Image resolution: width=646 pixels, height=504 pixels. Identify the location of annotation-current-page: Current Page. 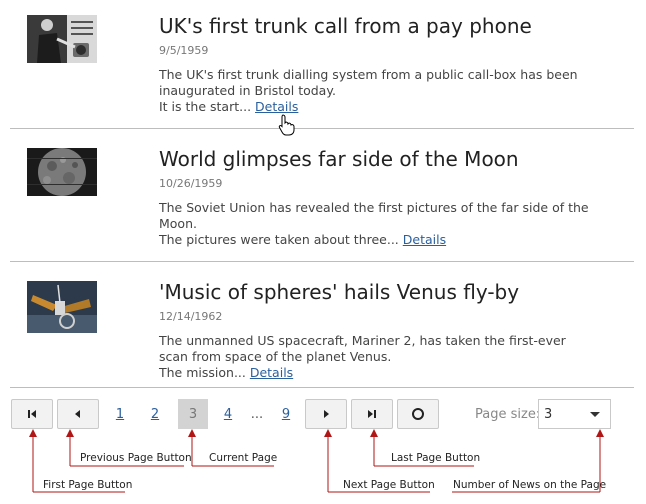
(243, 458).